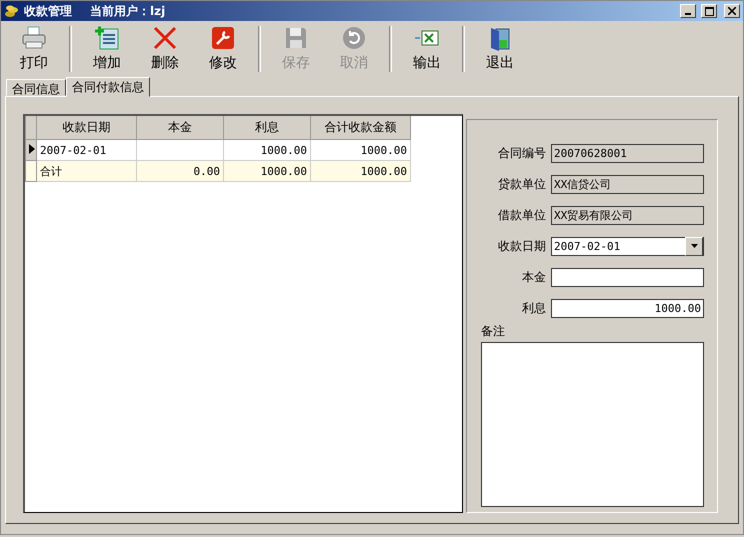 This screenshot has height=537, width=744. I want to click on tab: 合同付款信息, so click(108, 87).